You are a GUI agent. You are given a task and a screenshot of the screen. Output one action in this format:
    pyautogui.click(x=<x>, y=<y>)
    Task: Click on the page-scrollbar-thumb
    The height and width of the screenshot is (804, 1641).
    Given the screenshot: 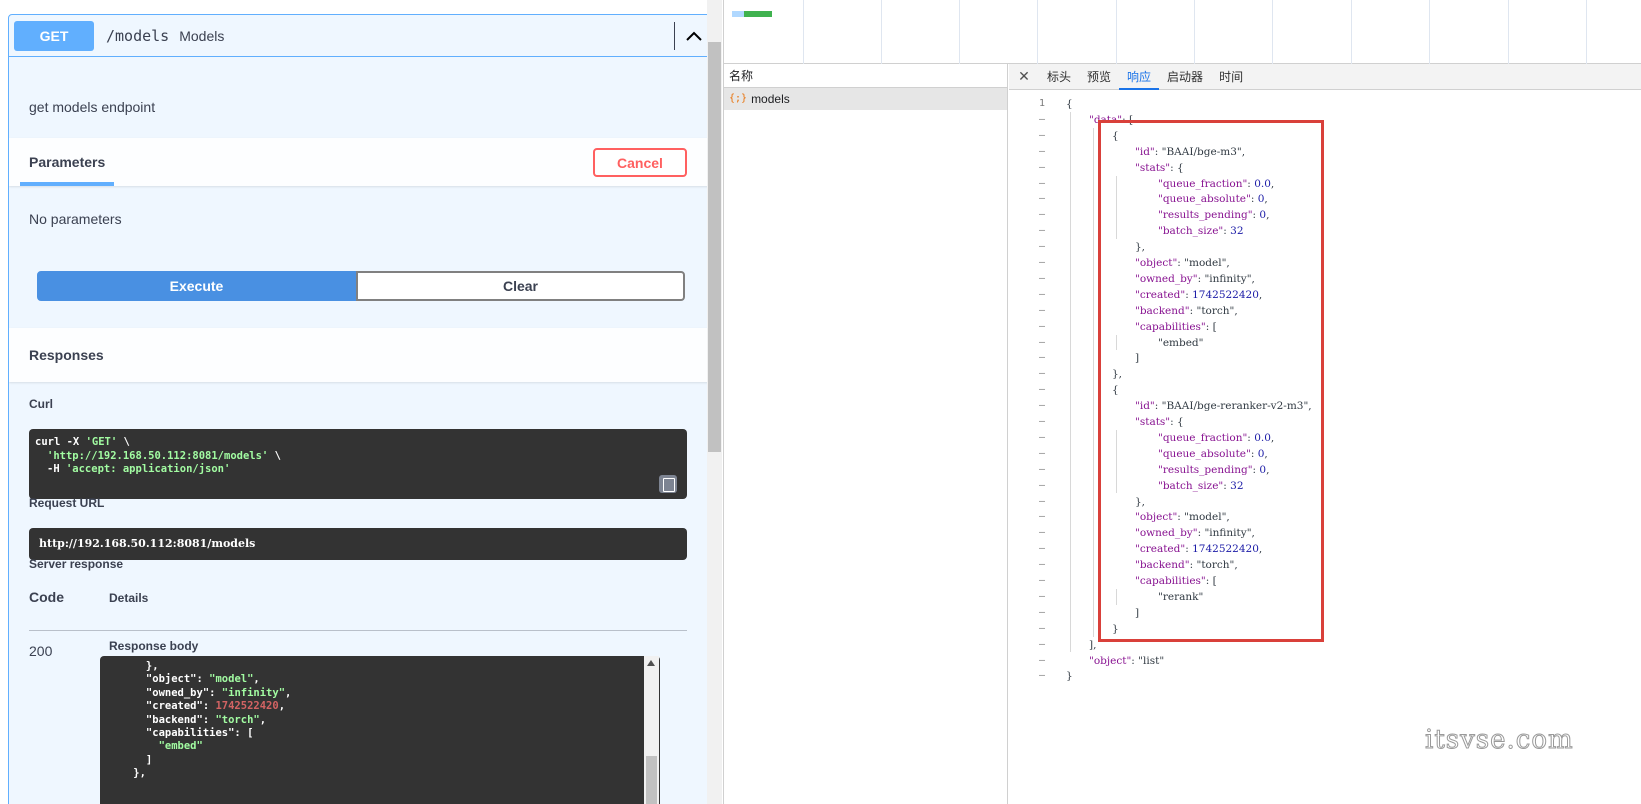 What is the action you would take?
    pyautogui.click(x=714, y=247)
    